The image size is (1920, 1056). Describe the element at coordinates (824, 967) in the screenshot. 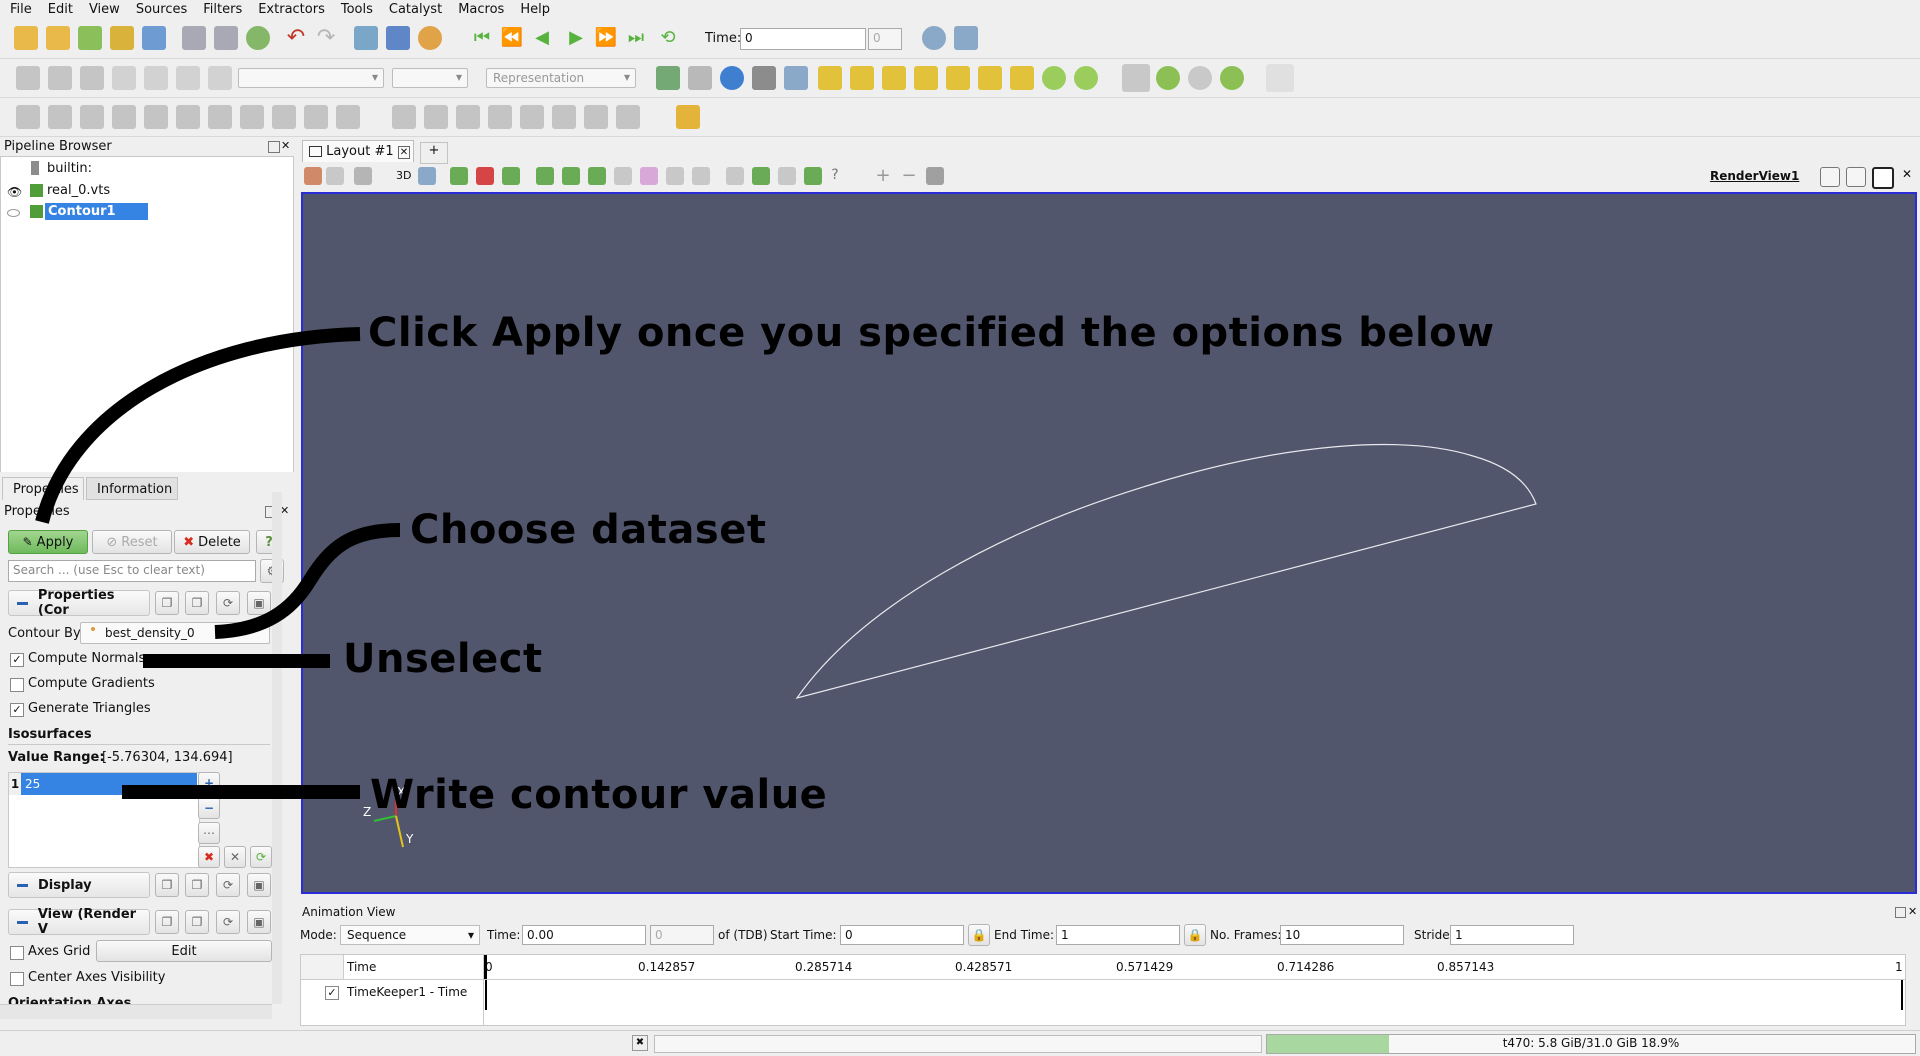

I see `timeline-tick: 0.285714` at that location.